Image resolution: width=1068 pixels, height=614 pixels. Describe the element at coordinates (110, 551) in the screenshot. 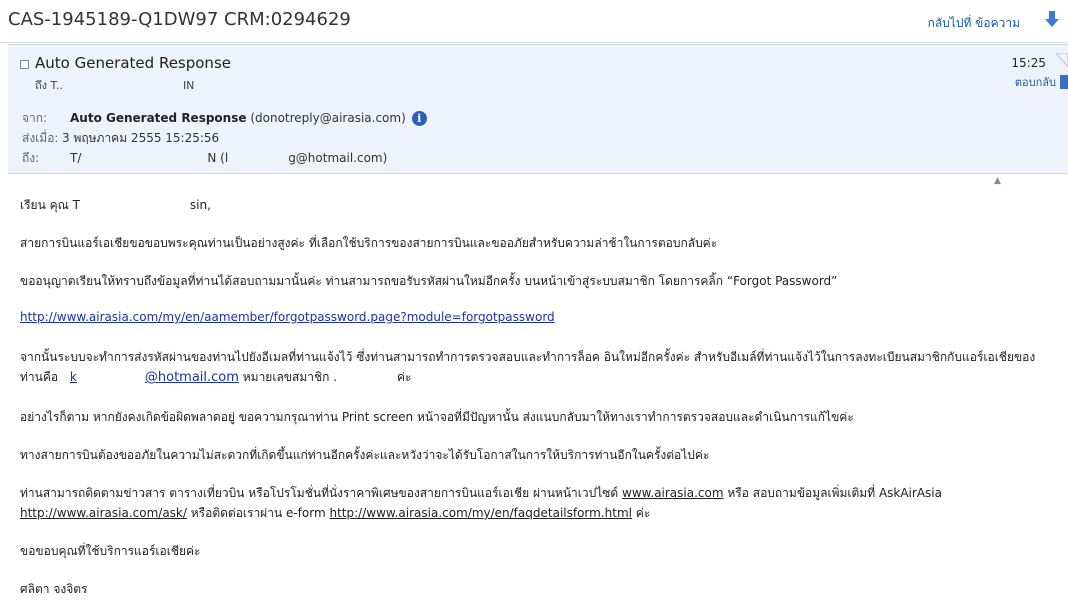

I see `closing-thanks: ขอขอบคุณที่ใช้บริการแอร์เอเชียค่ะ` at that location.